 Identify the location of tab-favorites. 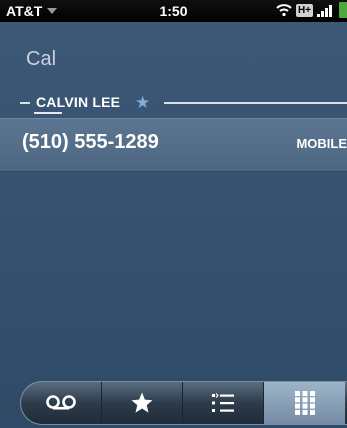
(142, 403).